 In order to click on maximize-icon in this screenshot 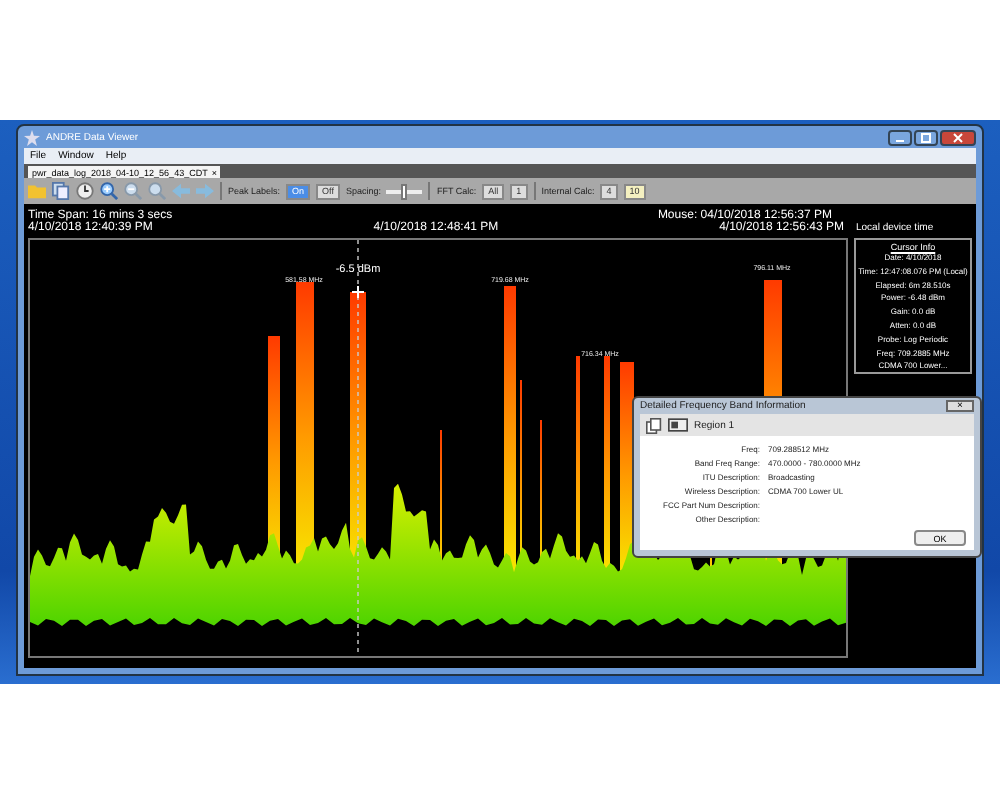, I will do `click(926, 137)`.